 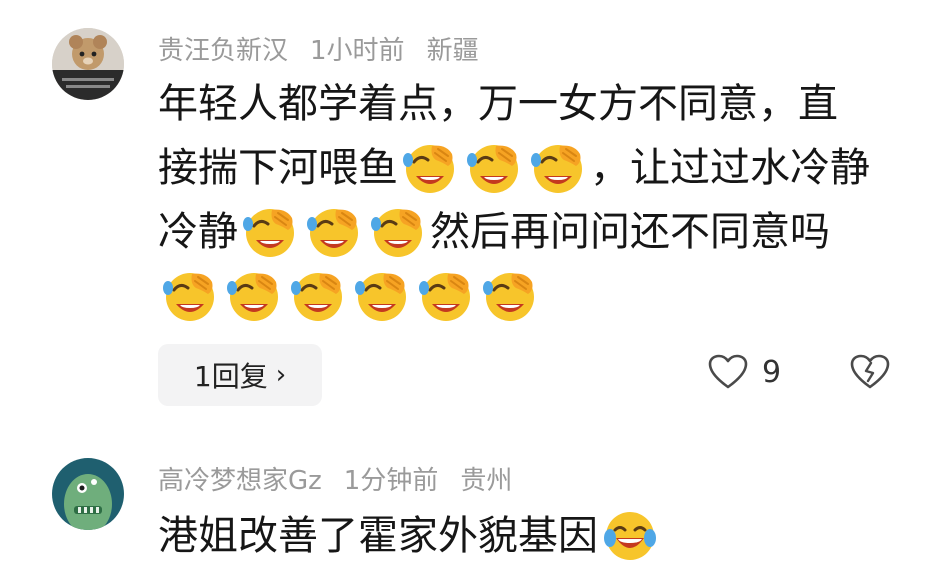 What do you see at coordinates (378, 536) in the screenshot?
I see `comment-text-segment: 港姐改善了霍家外貌基因` at bounding box center [378, 536].